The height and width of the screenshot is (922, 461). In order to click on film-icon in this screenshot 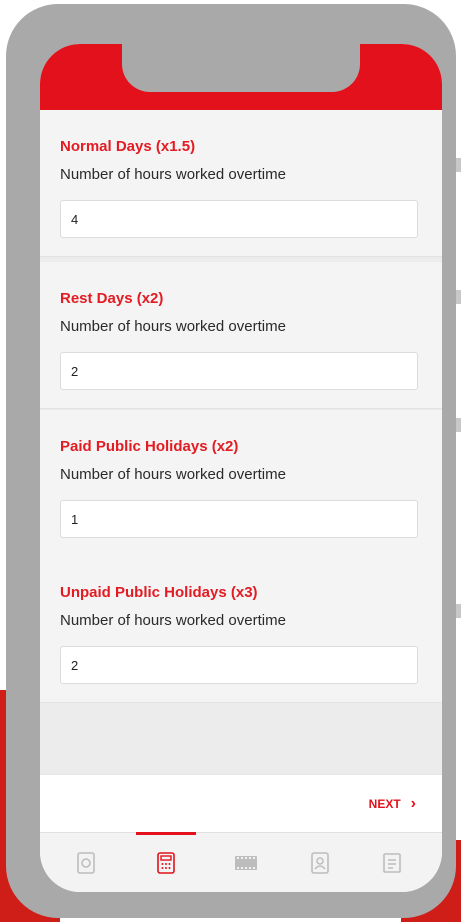, I will do `click(246, 863)`.